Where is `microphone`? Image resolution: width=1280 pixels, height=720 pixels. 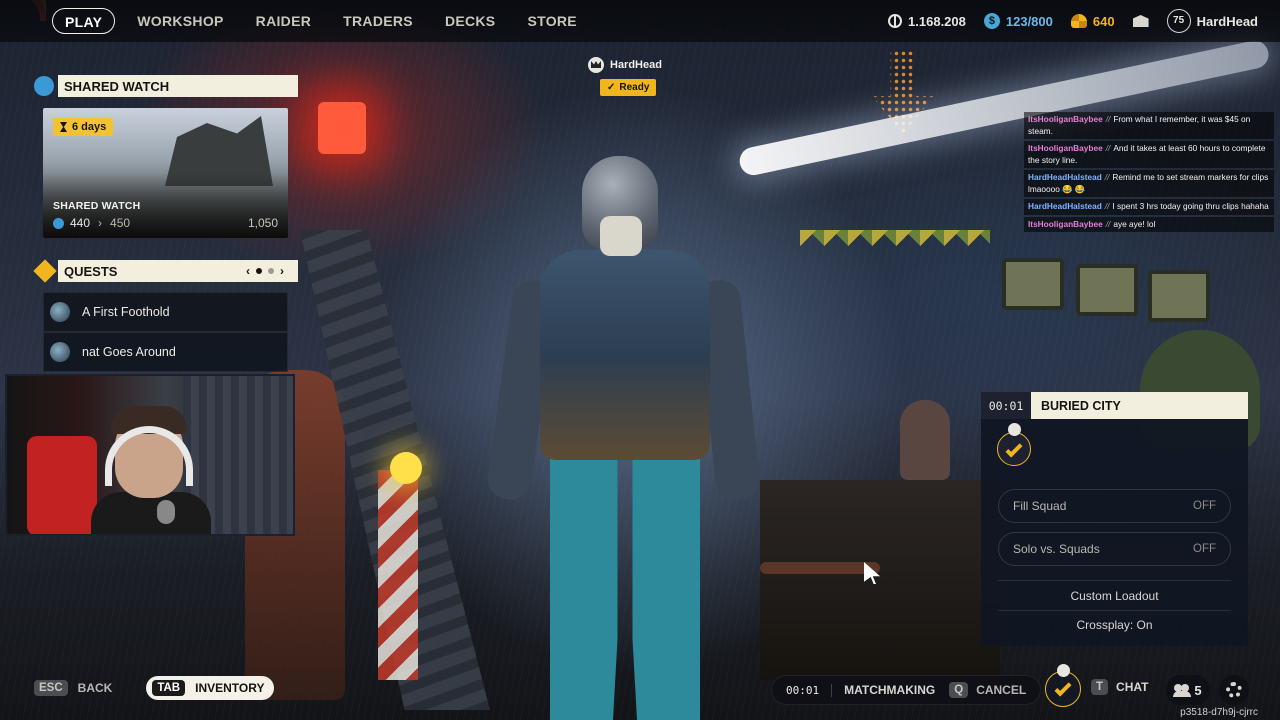 microphone is located at coordinates (166, 512).